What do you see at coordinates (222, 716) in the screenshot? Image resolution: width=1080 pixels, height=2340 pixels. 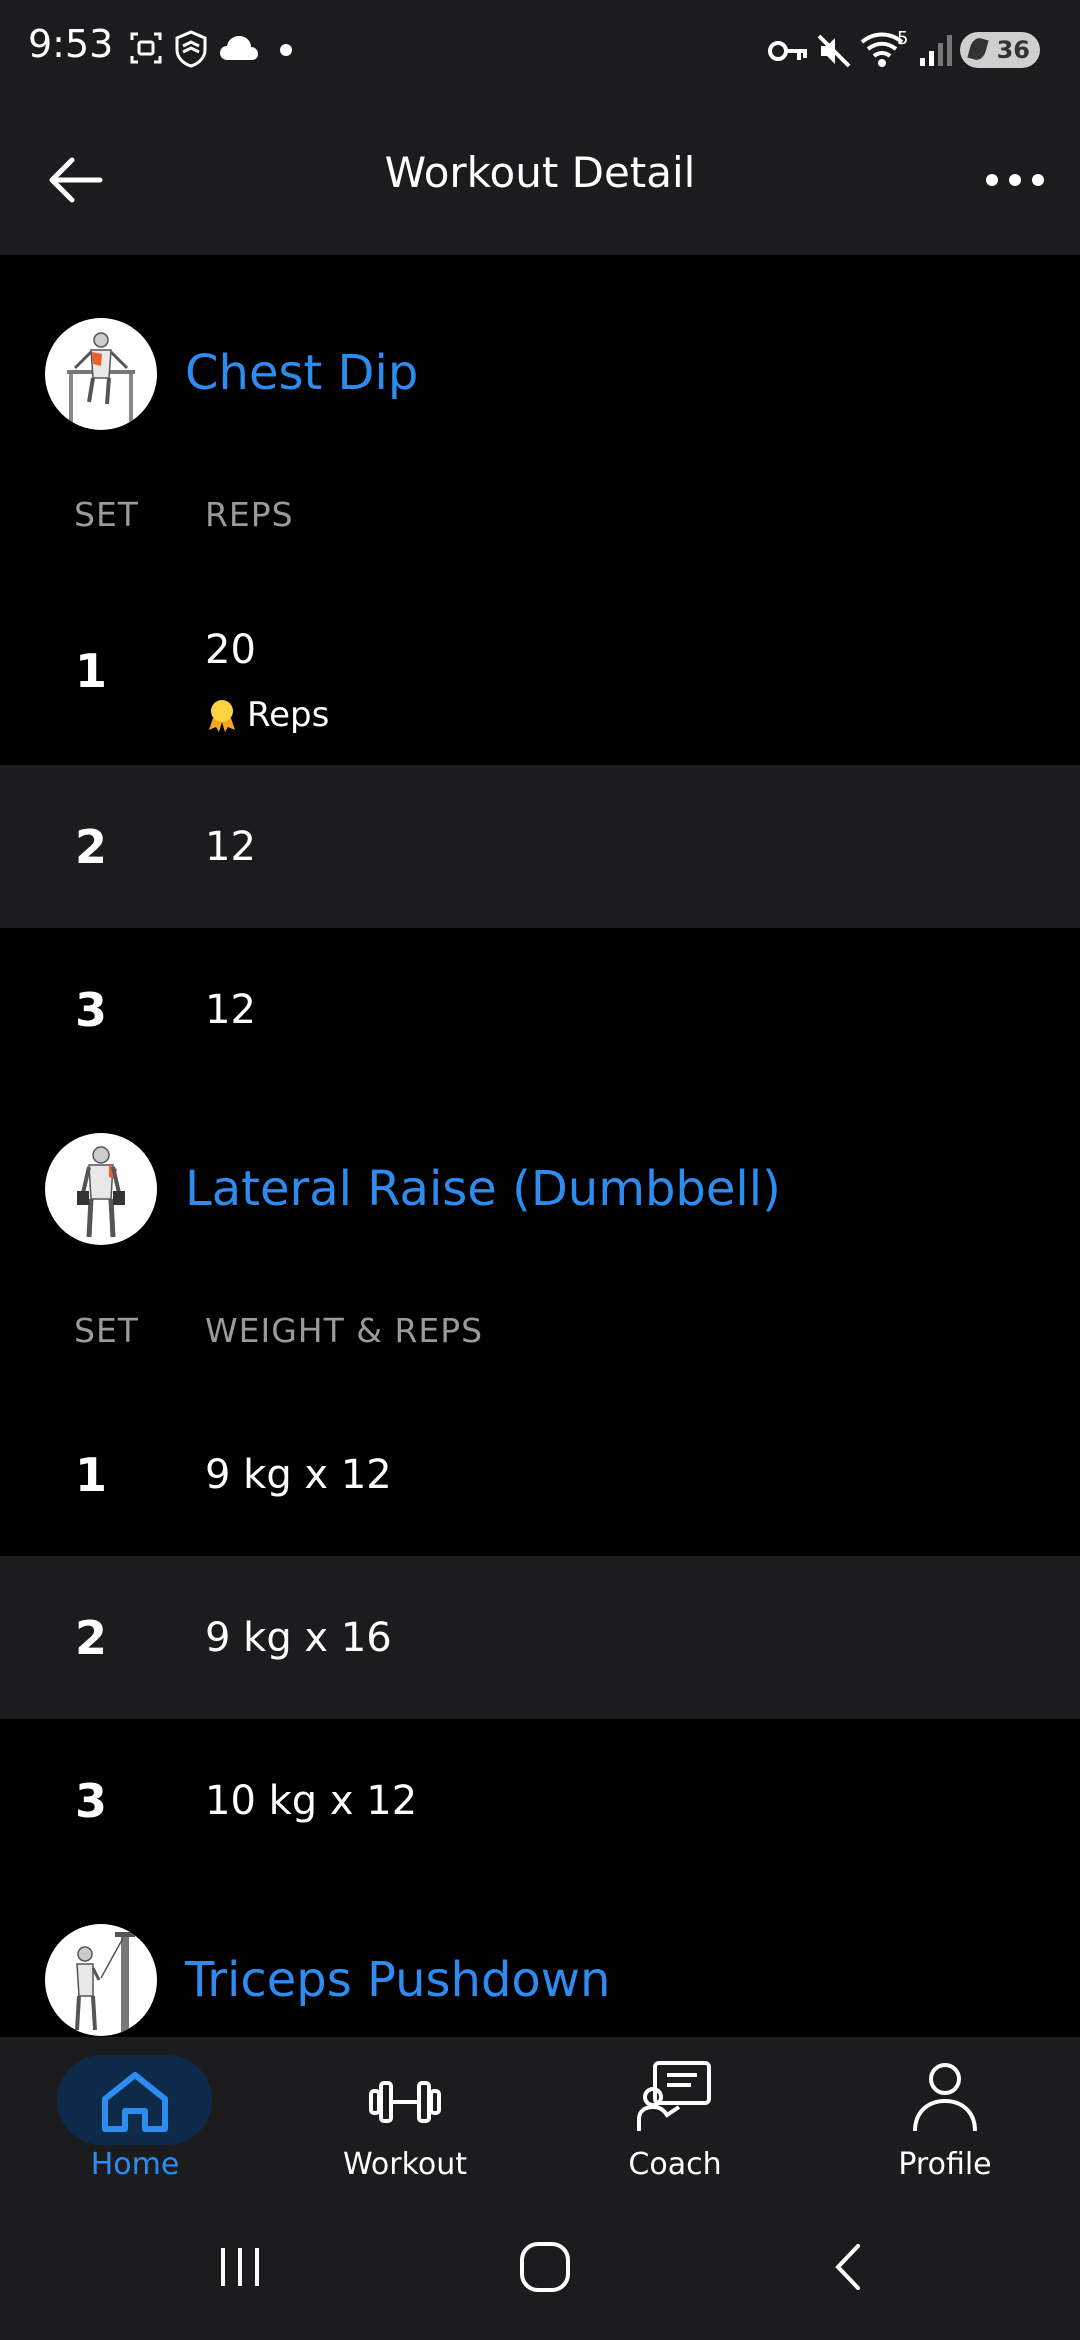 I see `medal-icon` at bounding box center [222, 716].